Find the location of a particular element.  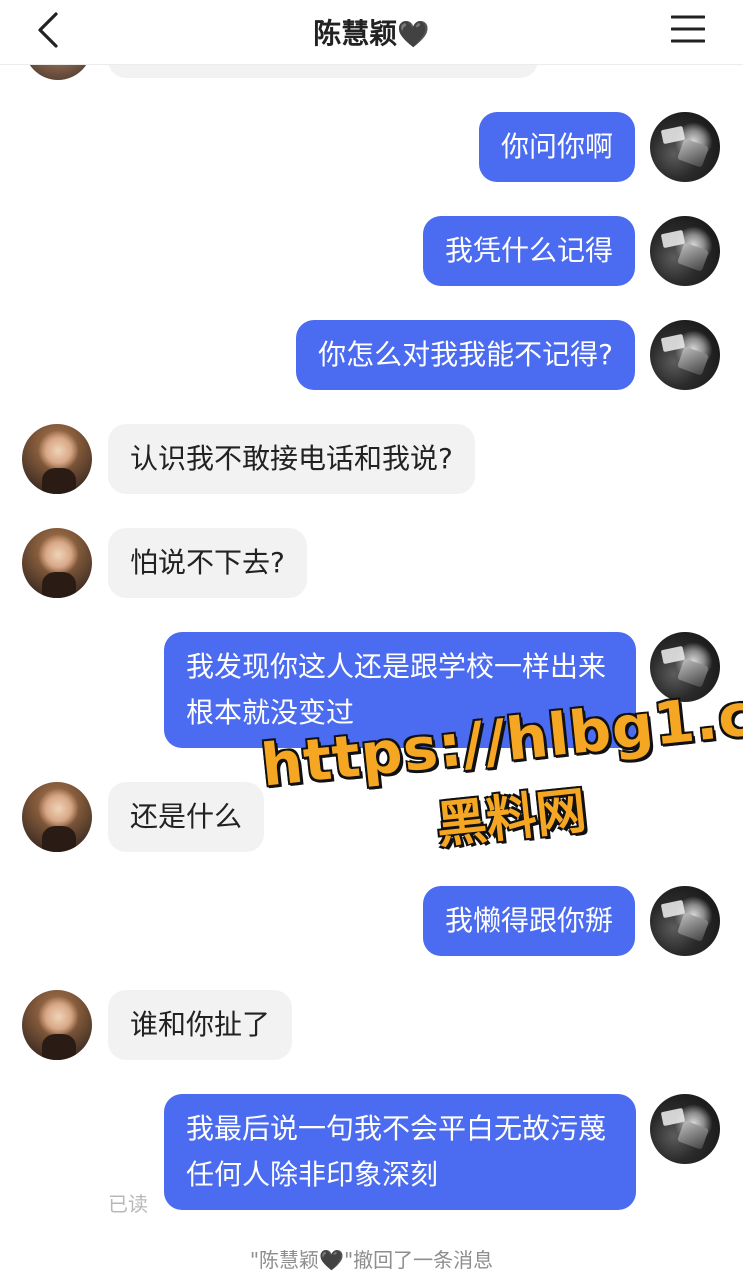

message-text: 我最后说一句我不会平白无故污蔑任何人除非印象深刻 is located at coordinates (396, 1151).